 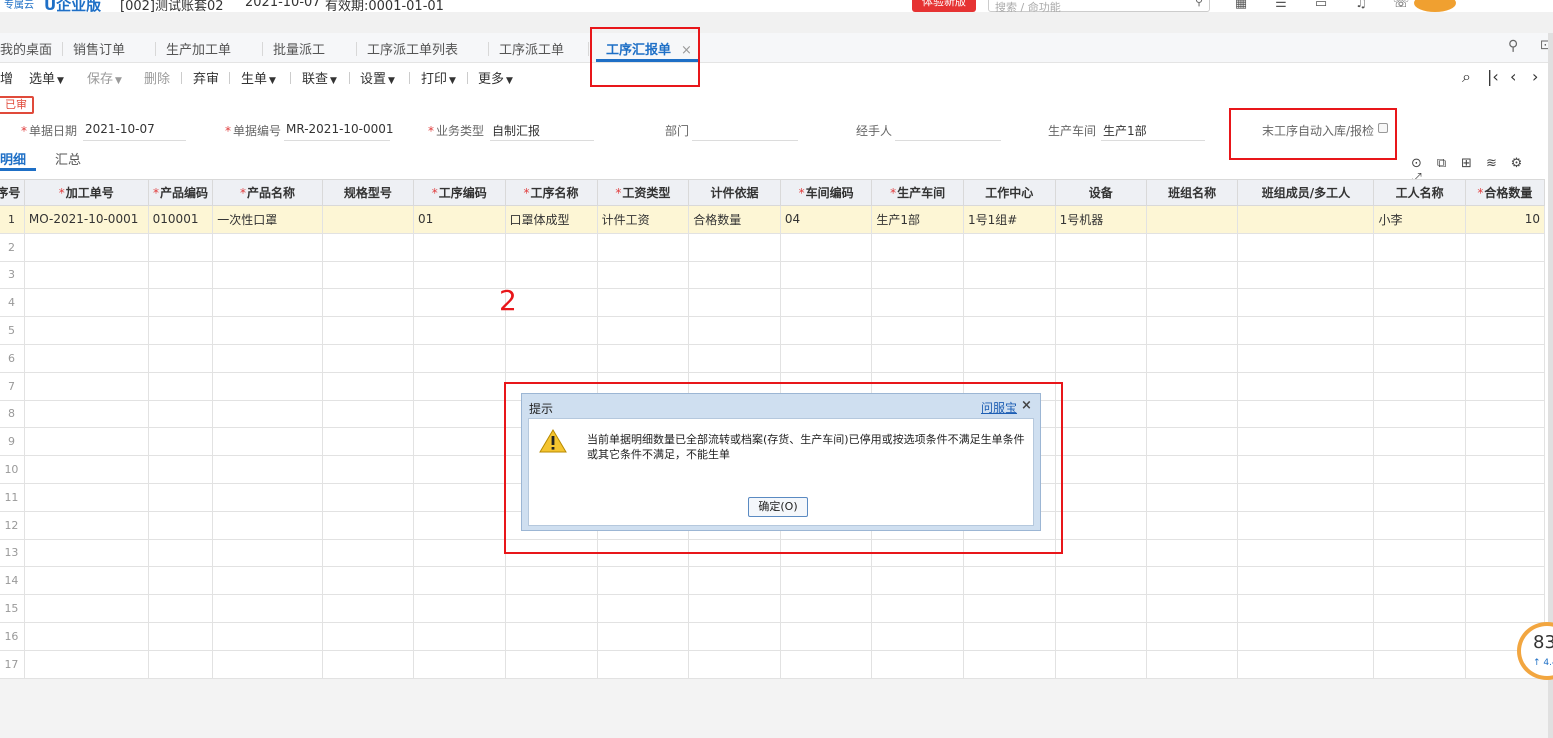 I want to click on document-number-field: MR-2021-10-0001, so click(x=339, y=130).